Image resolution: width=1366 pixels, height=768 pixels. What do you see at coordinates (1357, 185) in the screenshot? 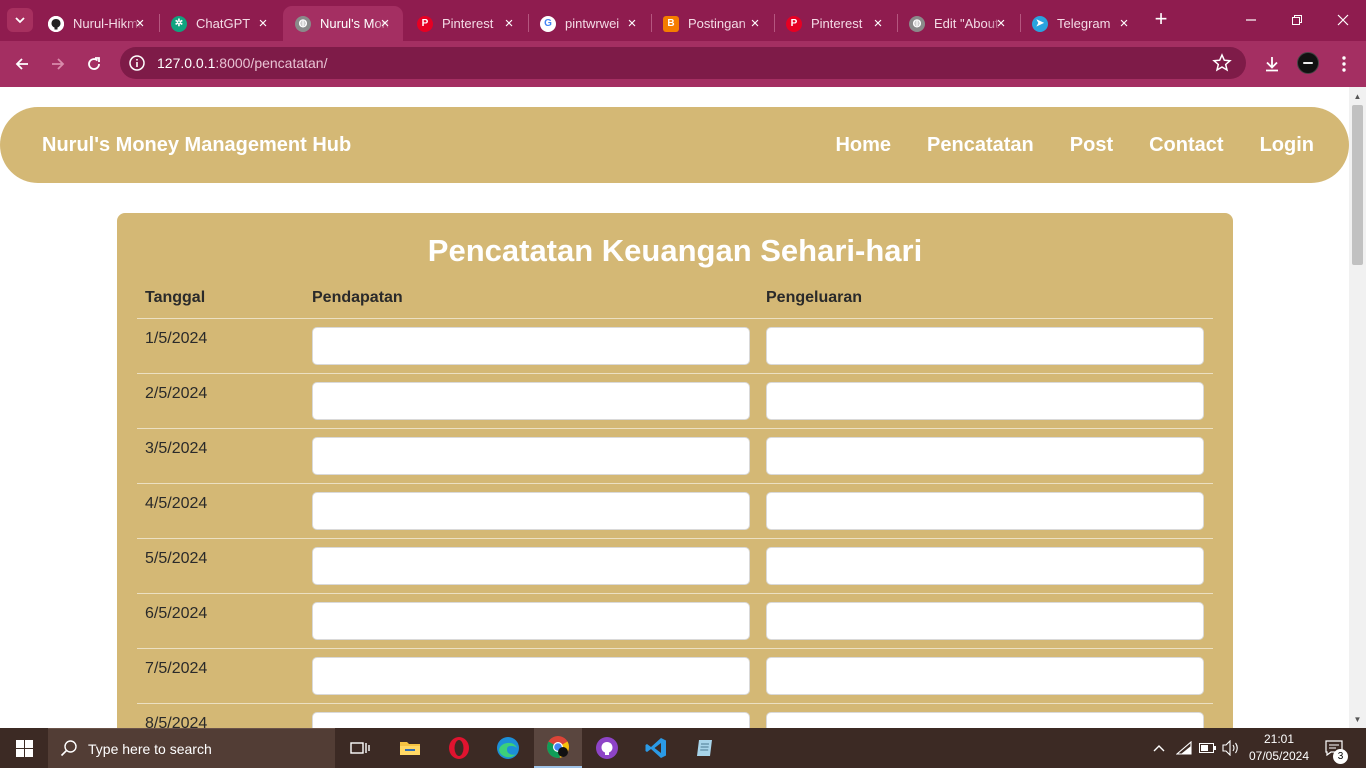
I see `scrollbar-thumb` at bounding box center [1357, 185].